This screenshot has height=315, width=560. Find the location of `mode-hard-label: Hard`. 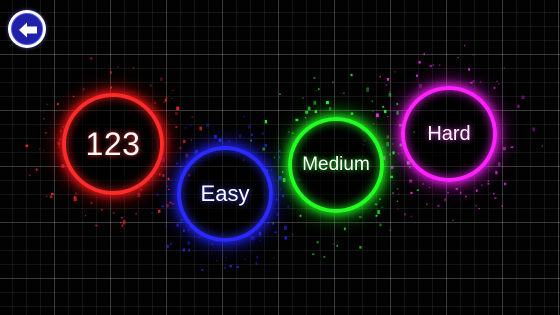

mode-hard-label: Hard is located at coordinates (449, 133).